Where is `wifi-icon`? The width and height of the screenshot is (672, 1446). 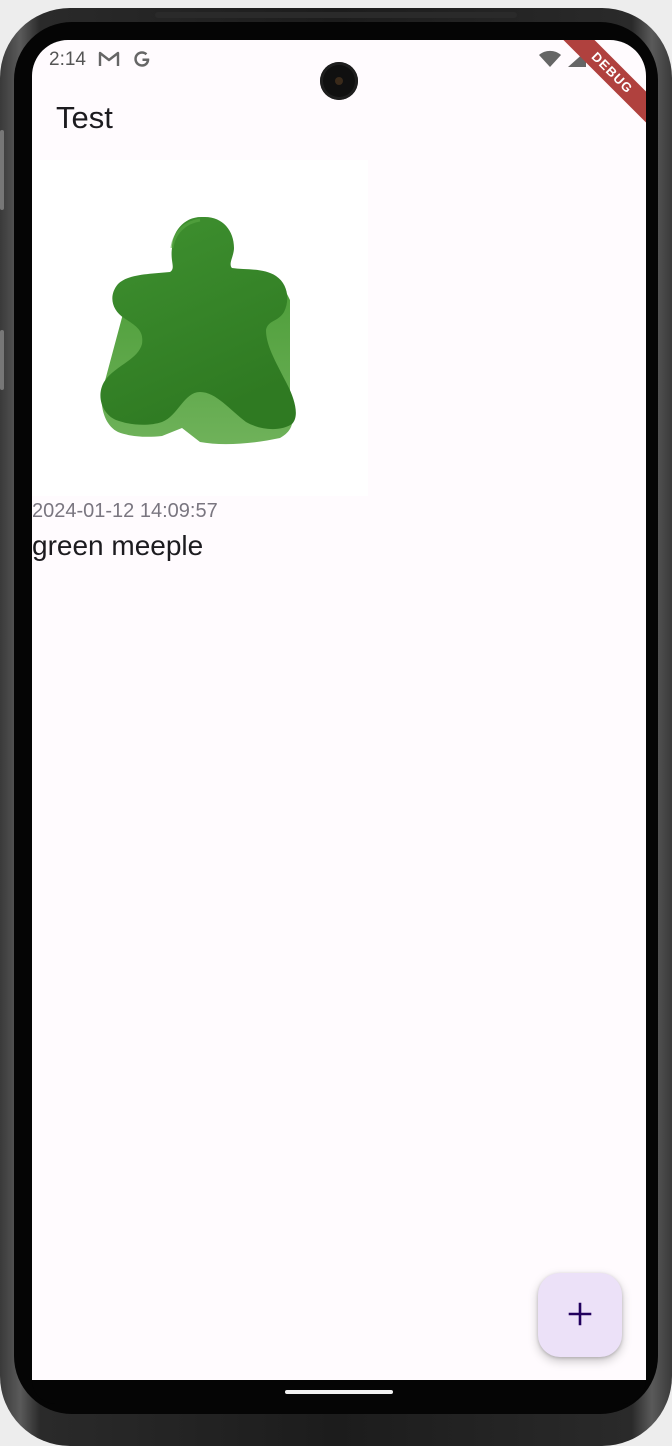
wifi-icon is located at coordinates (550, 61).